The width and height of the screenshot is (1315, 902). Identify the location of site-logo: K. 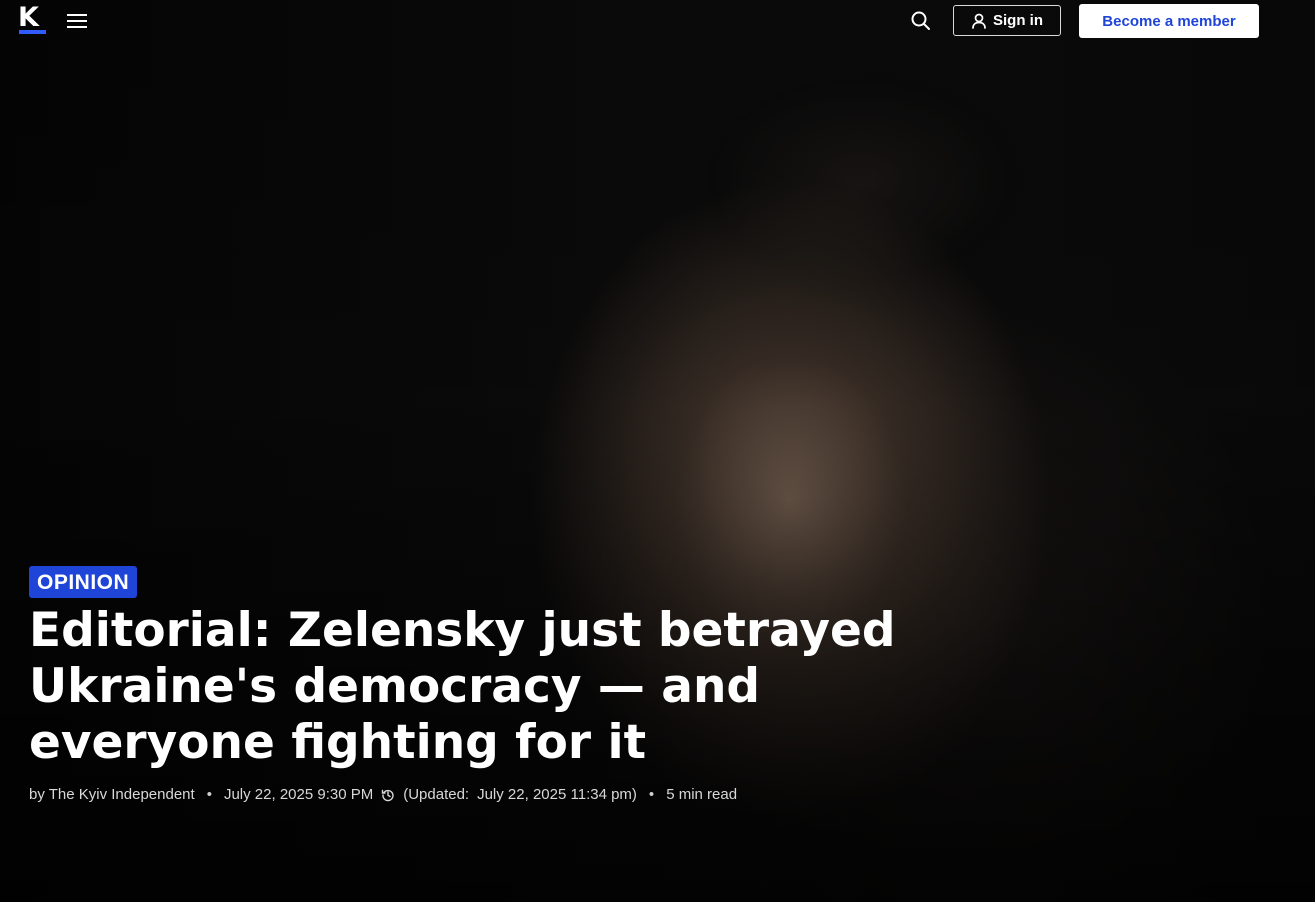
(33, 19).